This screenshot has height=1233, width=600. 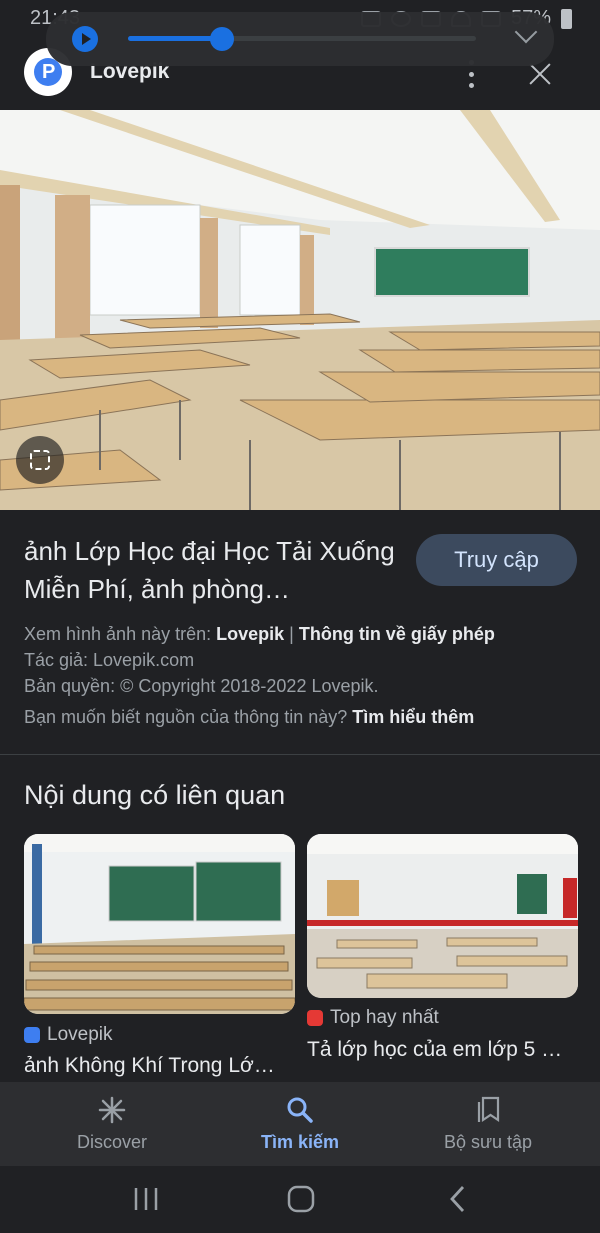 What do you see at coordinates (175, 38) in the screenshot?
I see `media-progress-fill` at bounding box center [175, 38].